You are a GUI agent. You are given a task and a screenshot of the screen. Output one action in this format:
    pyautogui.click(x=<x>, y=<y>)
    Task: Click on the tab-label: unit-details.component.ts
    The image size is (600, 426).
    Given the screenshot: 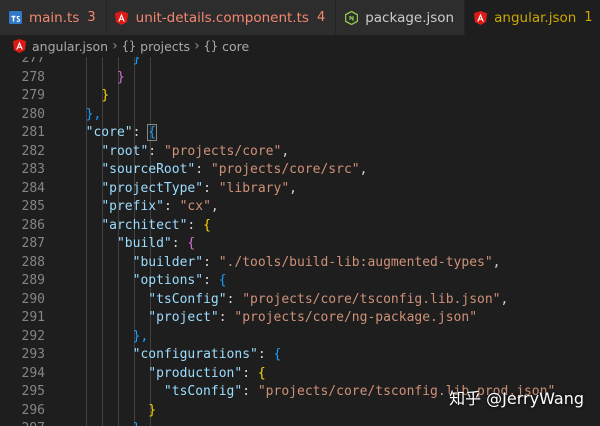 What is the action you would take?
    pyautogui.click(x=222, y=17)
    